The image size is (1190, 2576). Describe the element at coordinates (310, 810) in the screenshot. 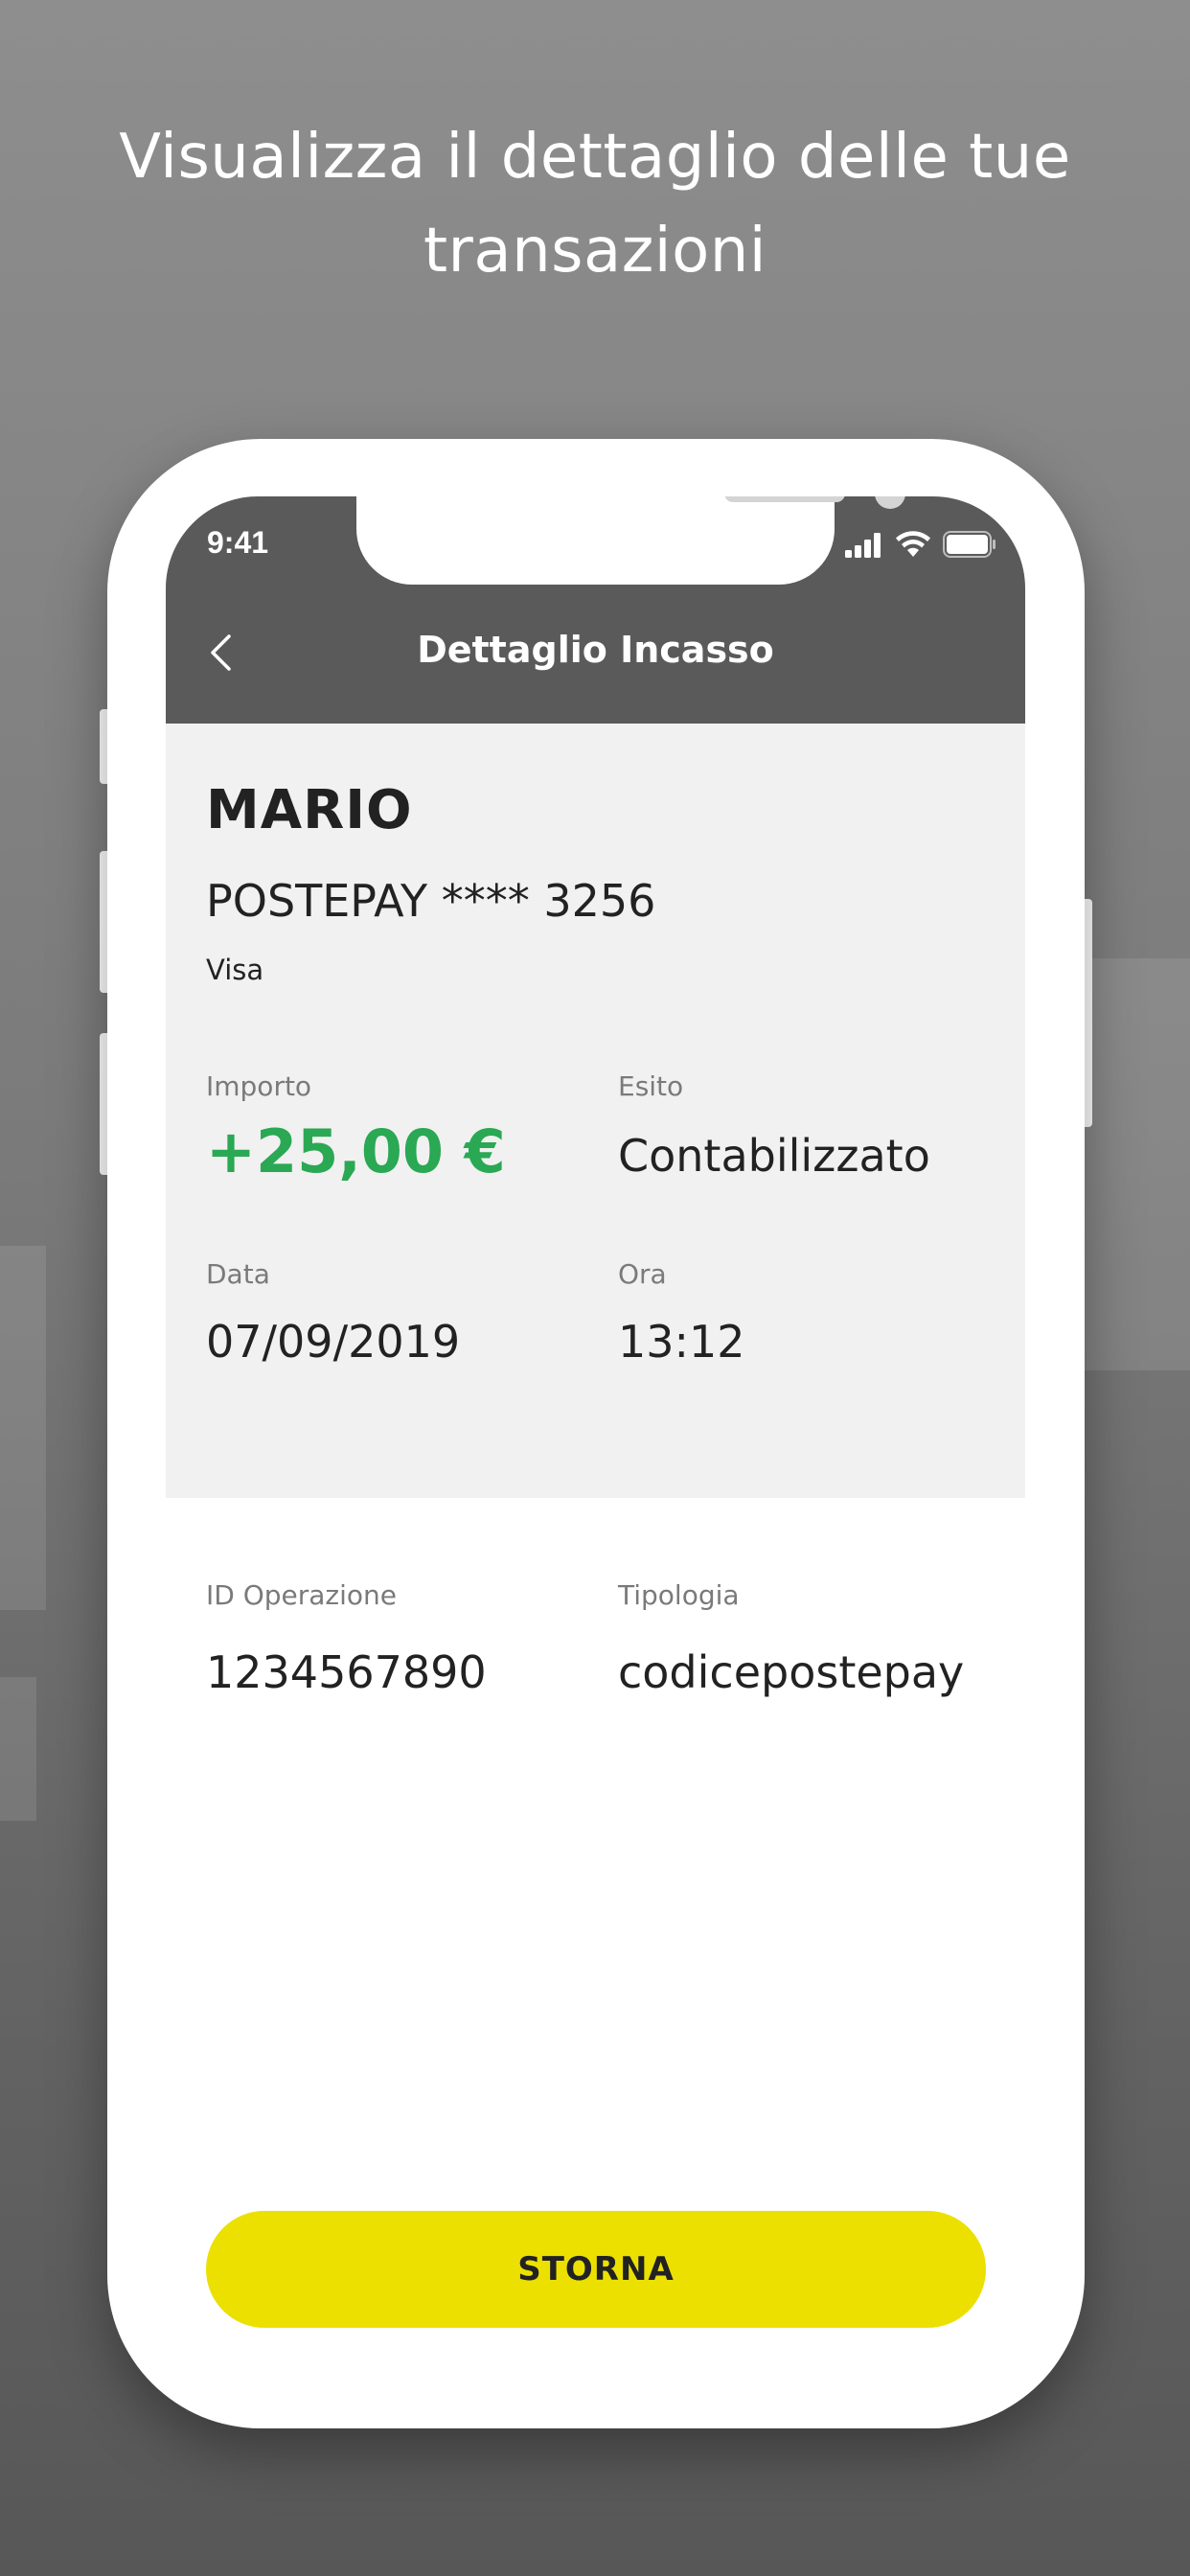

I see `customer-name: MARIO` at that location.